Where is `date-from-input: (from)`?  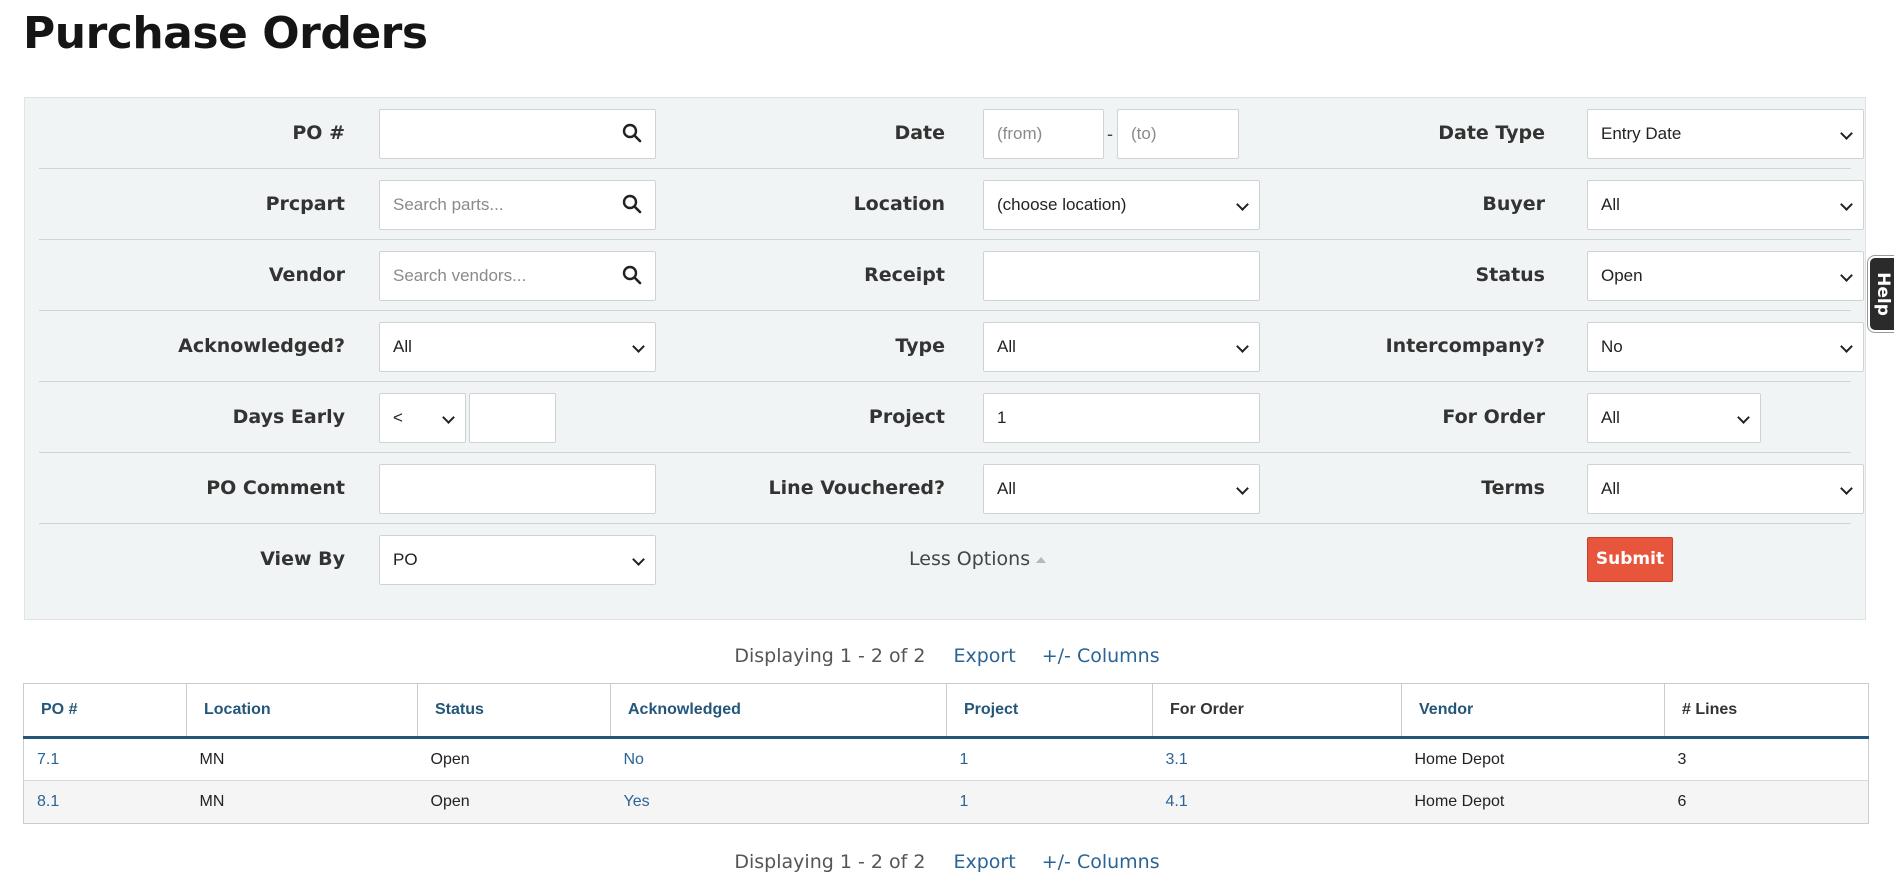 date-from-input: (from) is located at coordinates (1043, 134).